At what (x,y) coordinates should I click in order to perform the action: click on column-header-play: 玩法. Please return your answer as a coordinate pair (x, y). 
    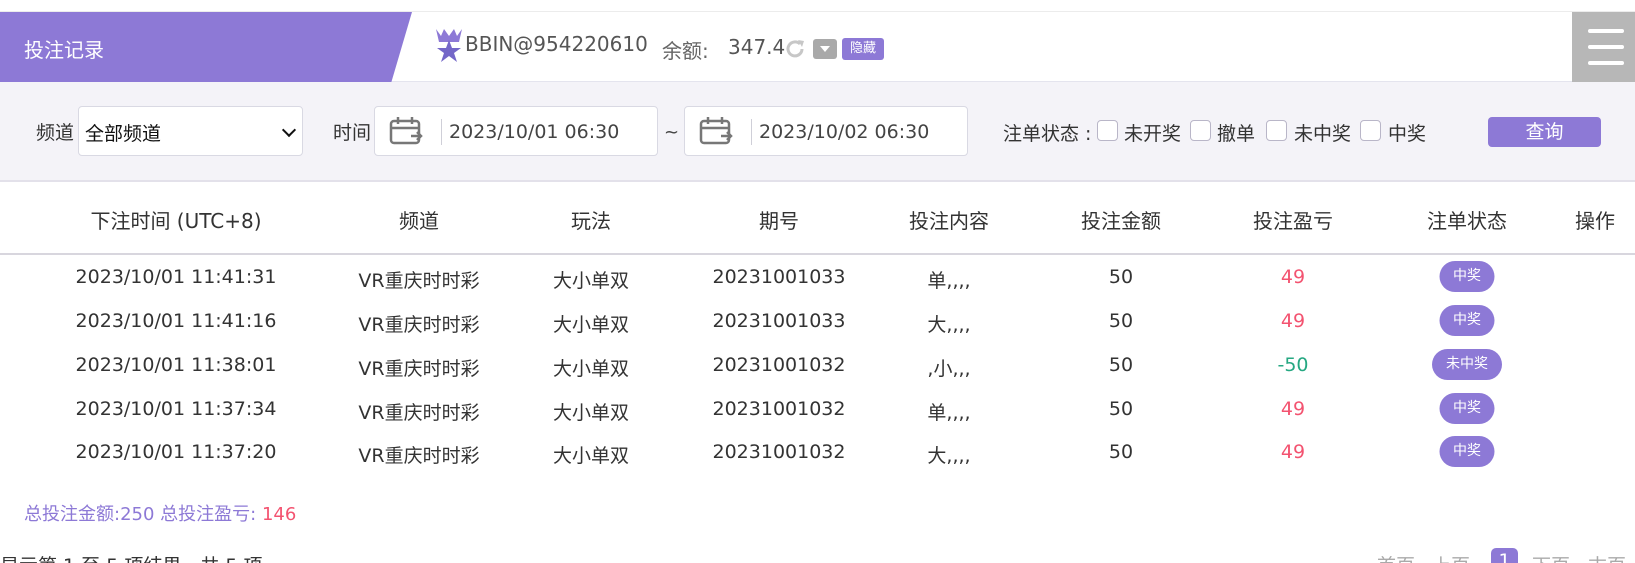
    Looking at the image, I should click on (591, 221).